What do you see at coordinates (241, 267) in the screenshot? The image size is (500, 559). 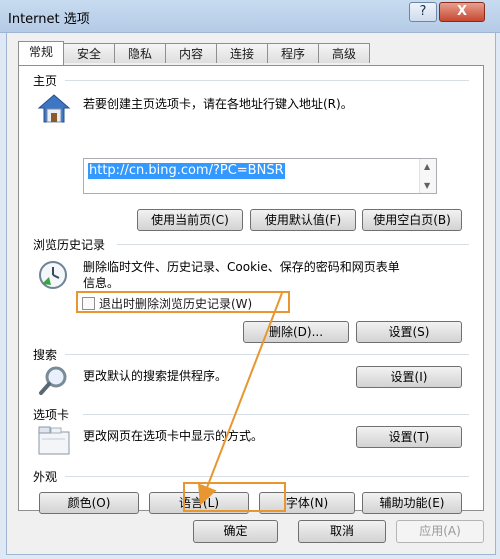 I see `history-description-line1: 删除临时文件、历史记录、Cookie、保存的密码和网页表单` at bounding box center [241, 267].